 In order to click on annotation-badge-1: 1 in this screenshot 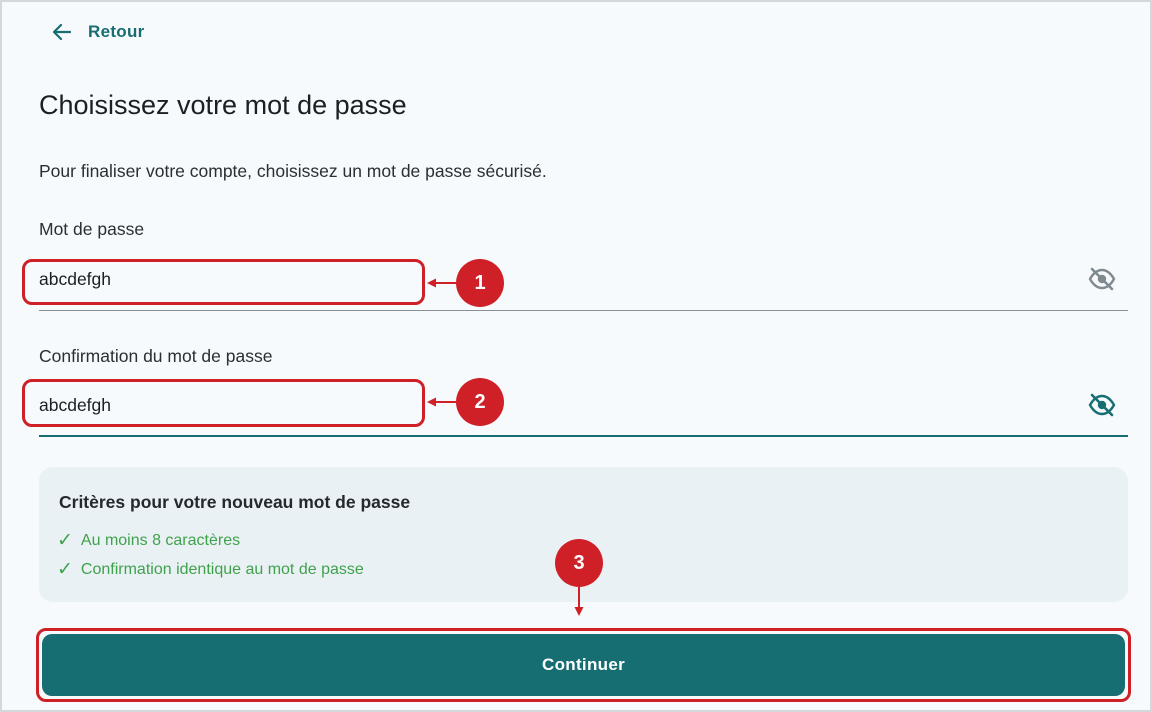, I will do `click(480, 283)`.